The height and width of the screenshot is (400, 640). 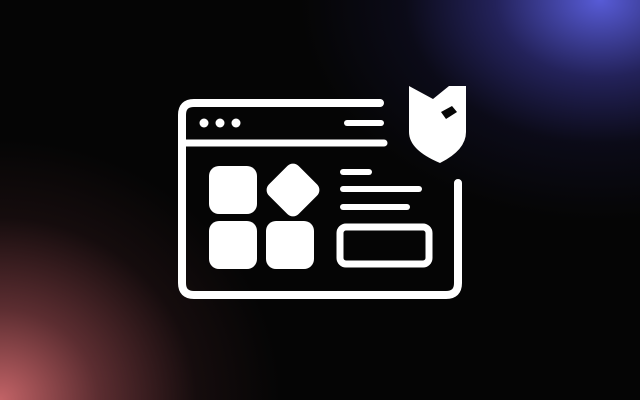 I want to click on shield-badge-icon, so click(x=437, y=124).